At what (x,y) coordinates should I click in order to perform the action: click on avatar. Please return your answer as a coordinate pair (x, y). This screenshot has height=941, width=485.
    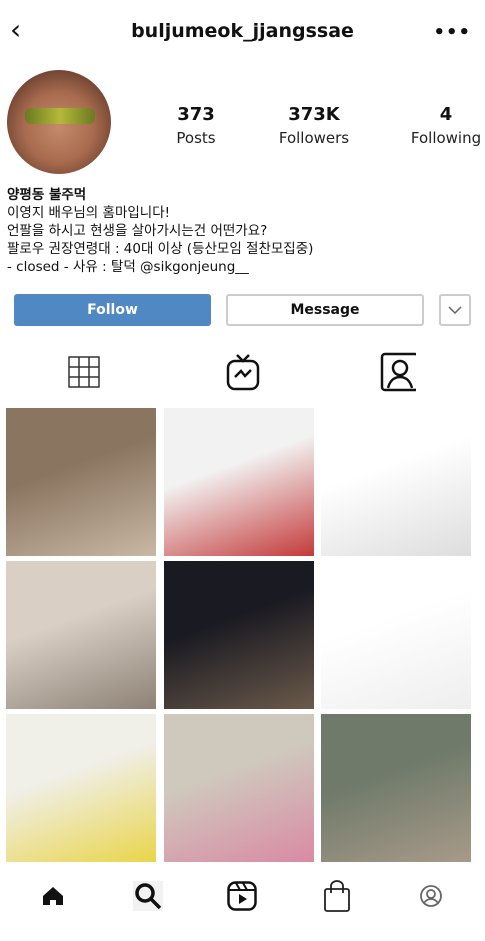
    Looking at the image, I should click on (59, 122).